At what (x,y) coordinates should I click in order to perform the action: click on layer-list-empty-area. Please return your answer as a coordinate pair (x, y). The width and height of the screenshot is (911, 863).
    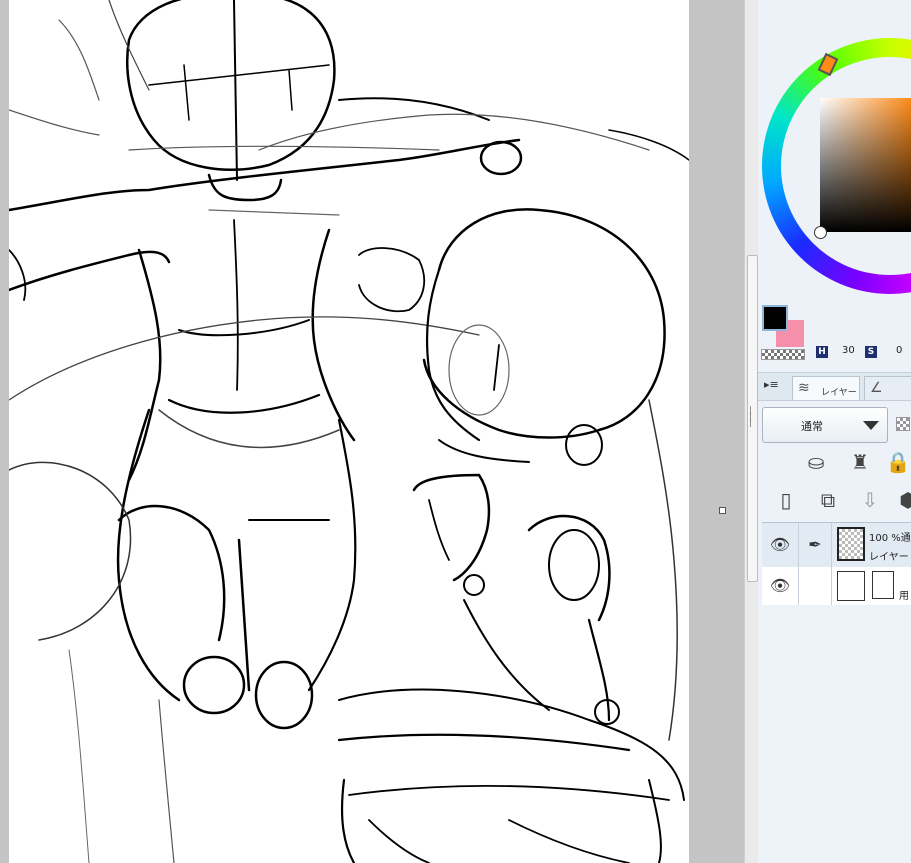
    Looking at the image, I should click on (836, 734).